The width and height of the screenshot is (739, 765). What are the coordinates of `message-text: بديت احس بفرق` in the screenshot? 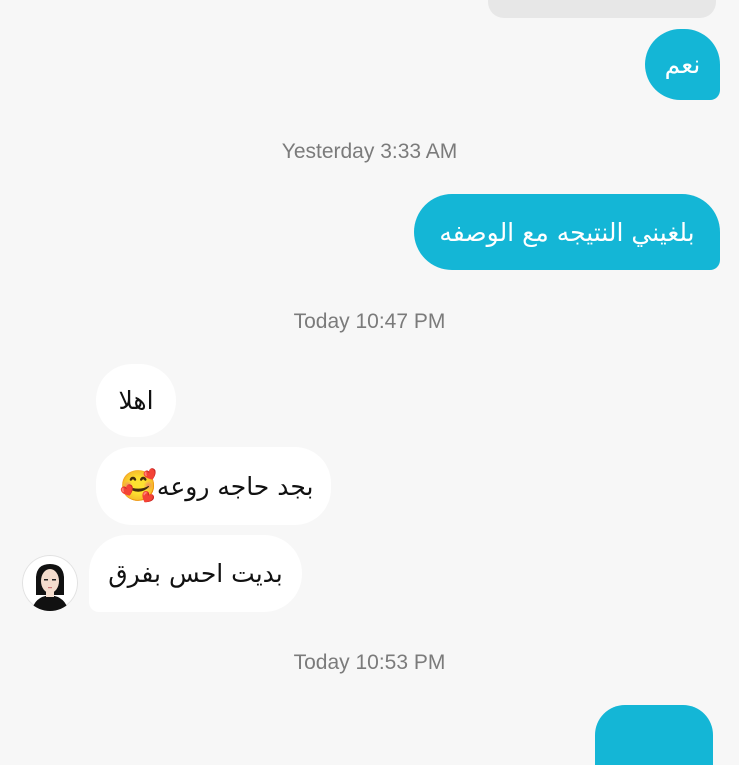 It's located at (195, 573).